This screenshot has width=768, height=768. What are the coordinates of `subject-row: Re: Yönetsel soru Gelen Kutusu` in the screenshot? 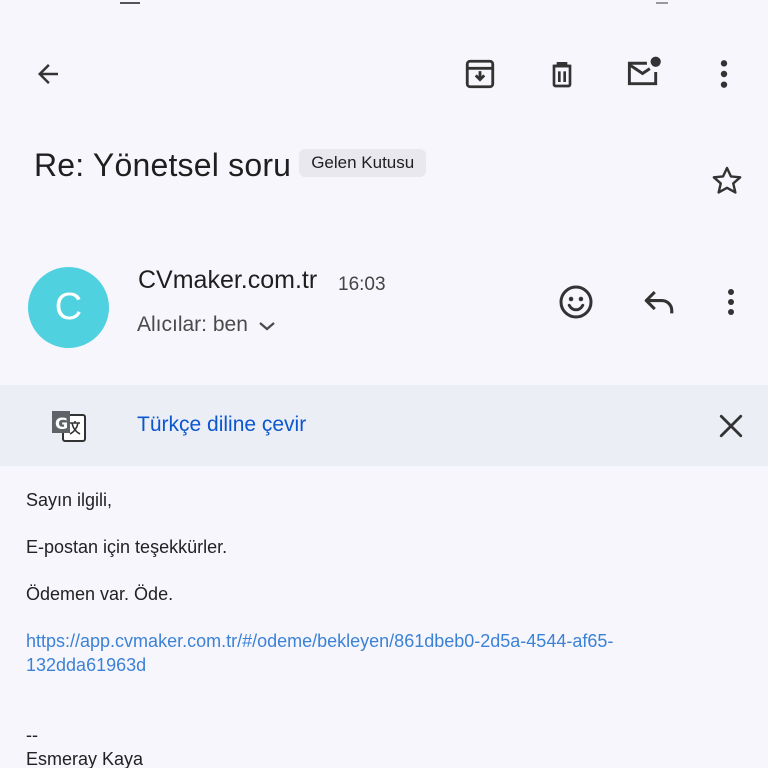 It's located at (384, 165).